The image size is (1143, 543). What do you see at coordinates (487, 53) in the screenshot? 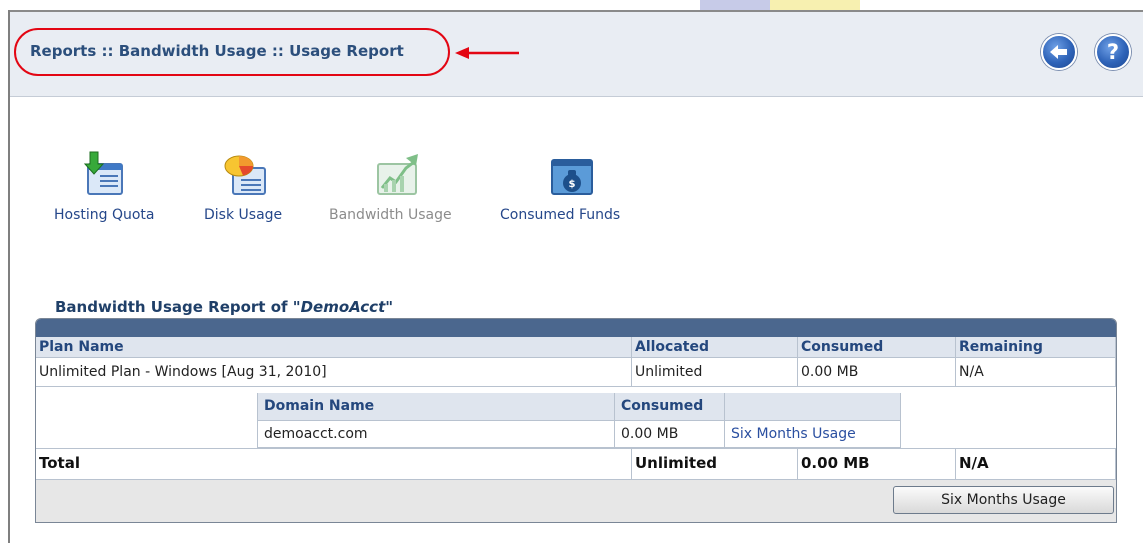
I see `annotation-arrow-icon` at bounding box center [487, 53].